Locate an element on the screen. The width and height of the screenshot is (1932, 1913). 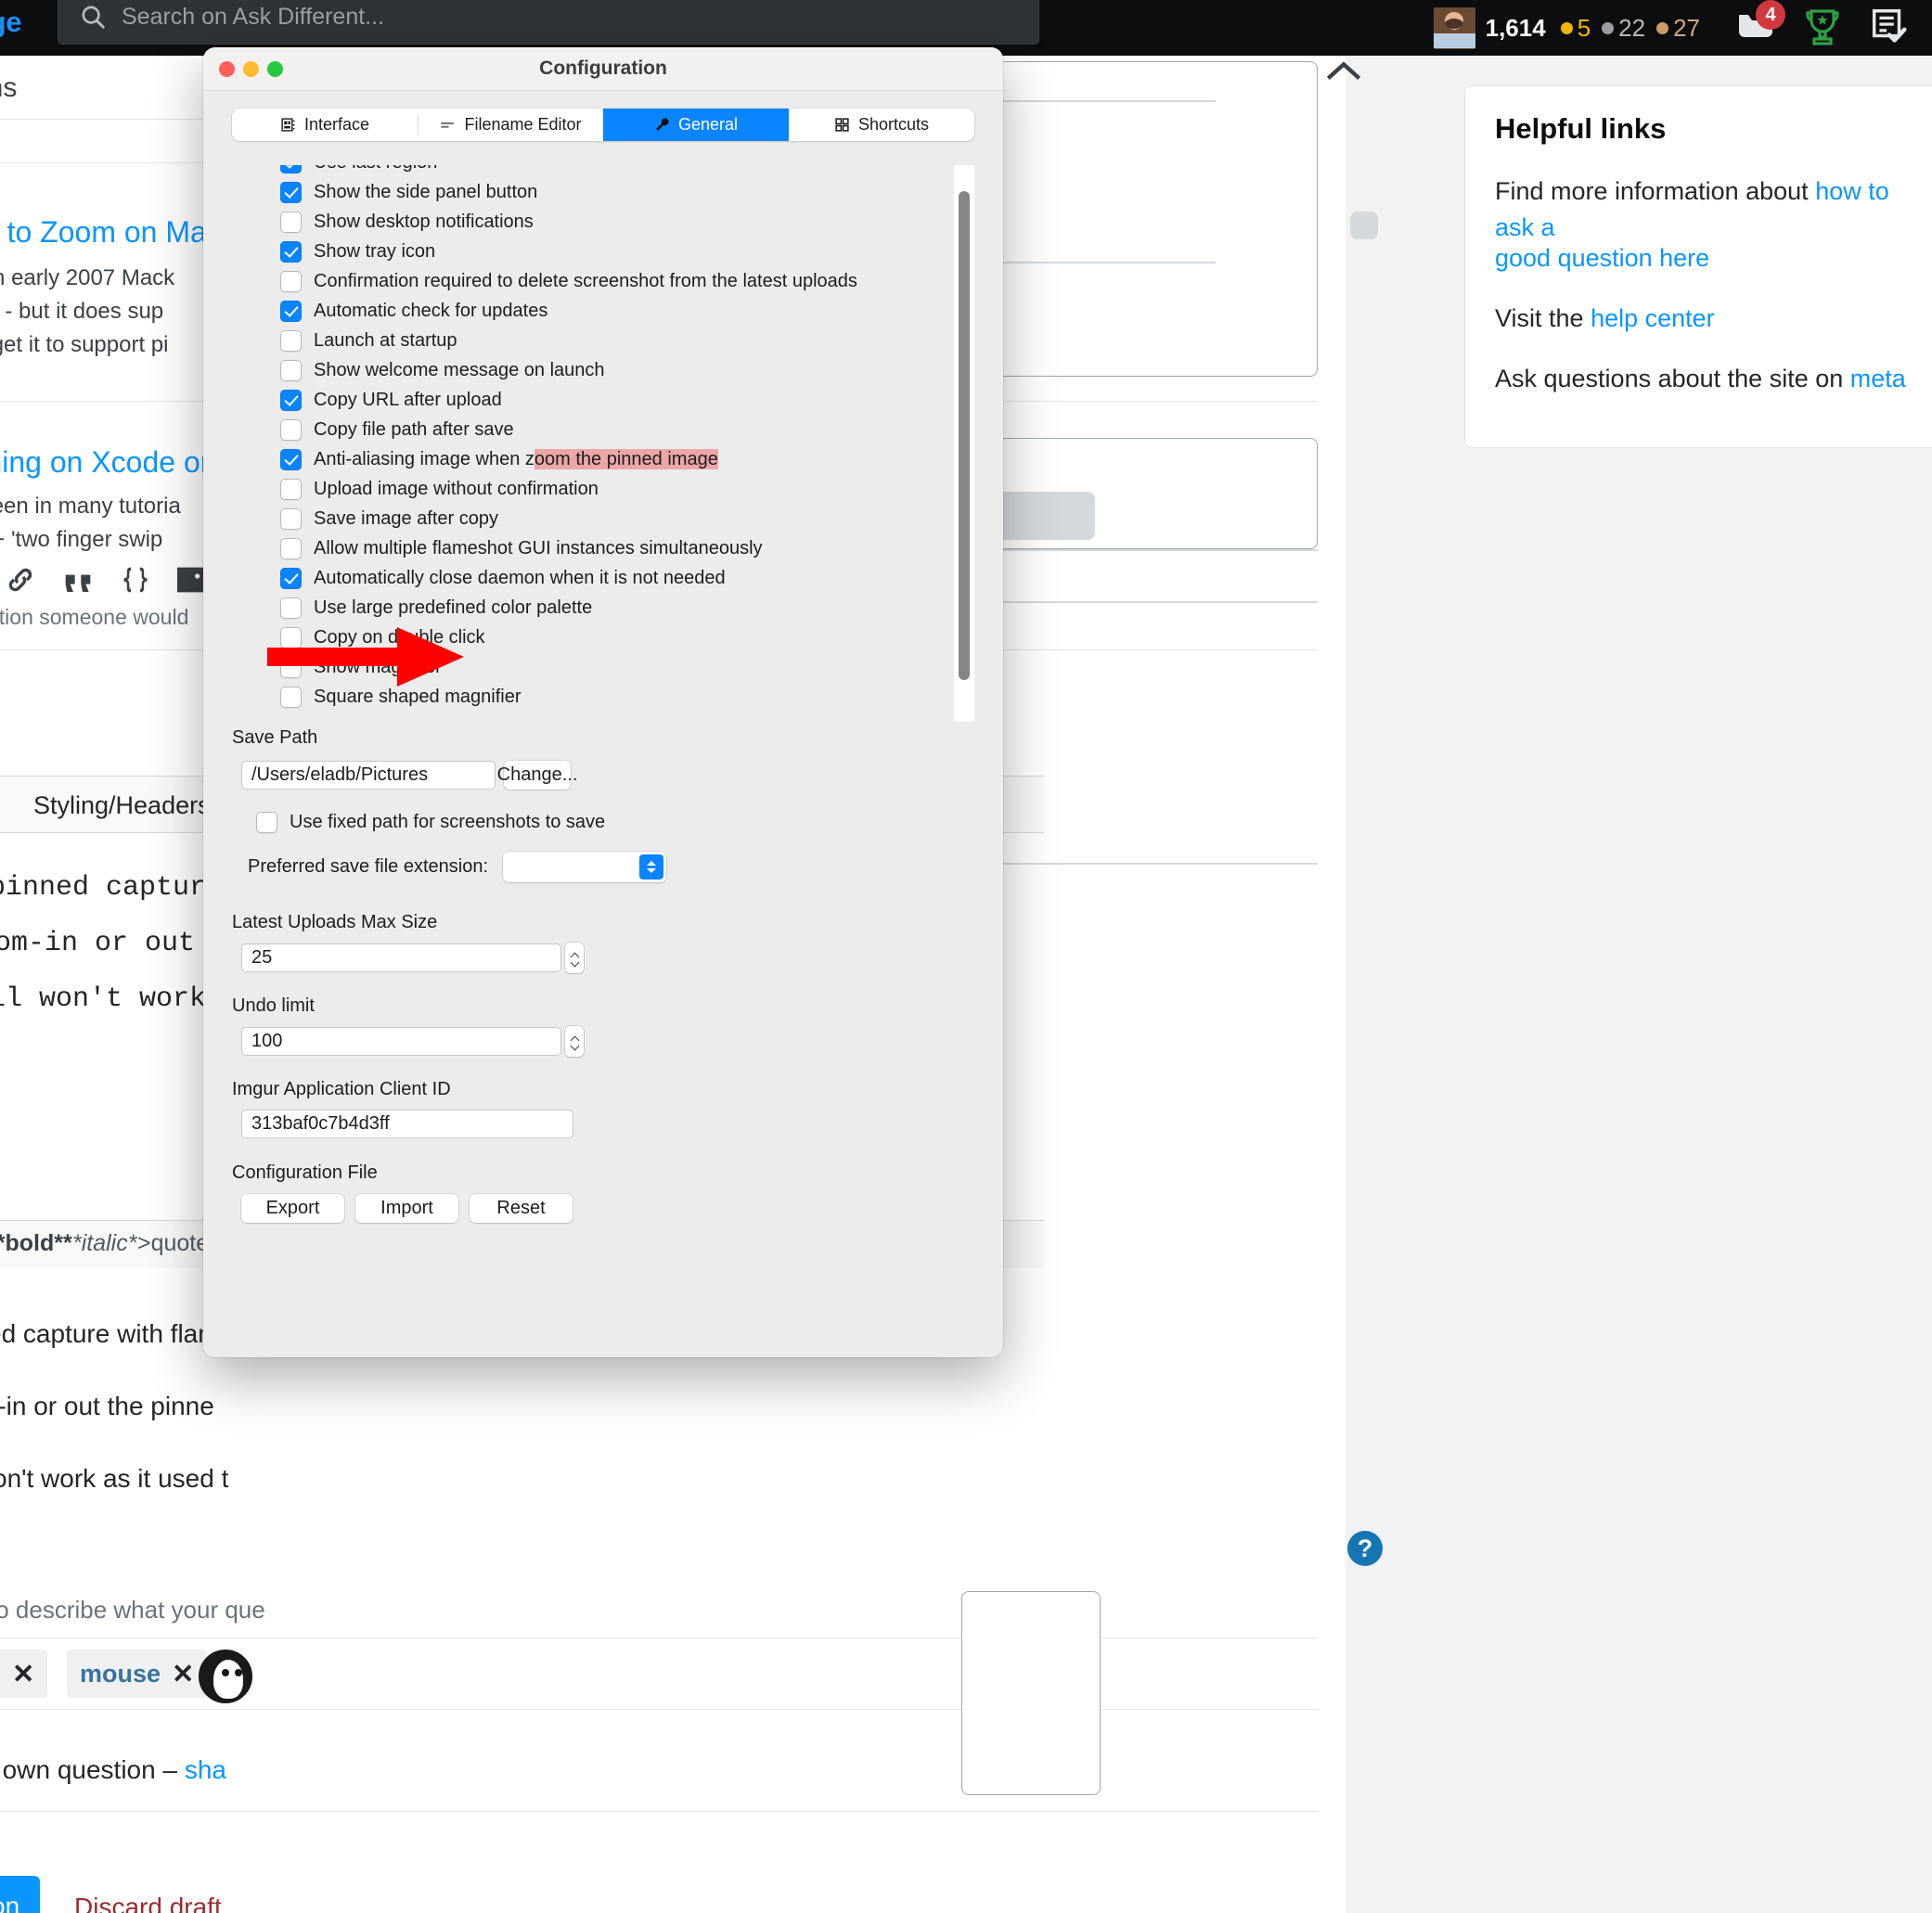
checkbox-row: Show the side panel button is located at coordinates (614, 192).